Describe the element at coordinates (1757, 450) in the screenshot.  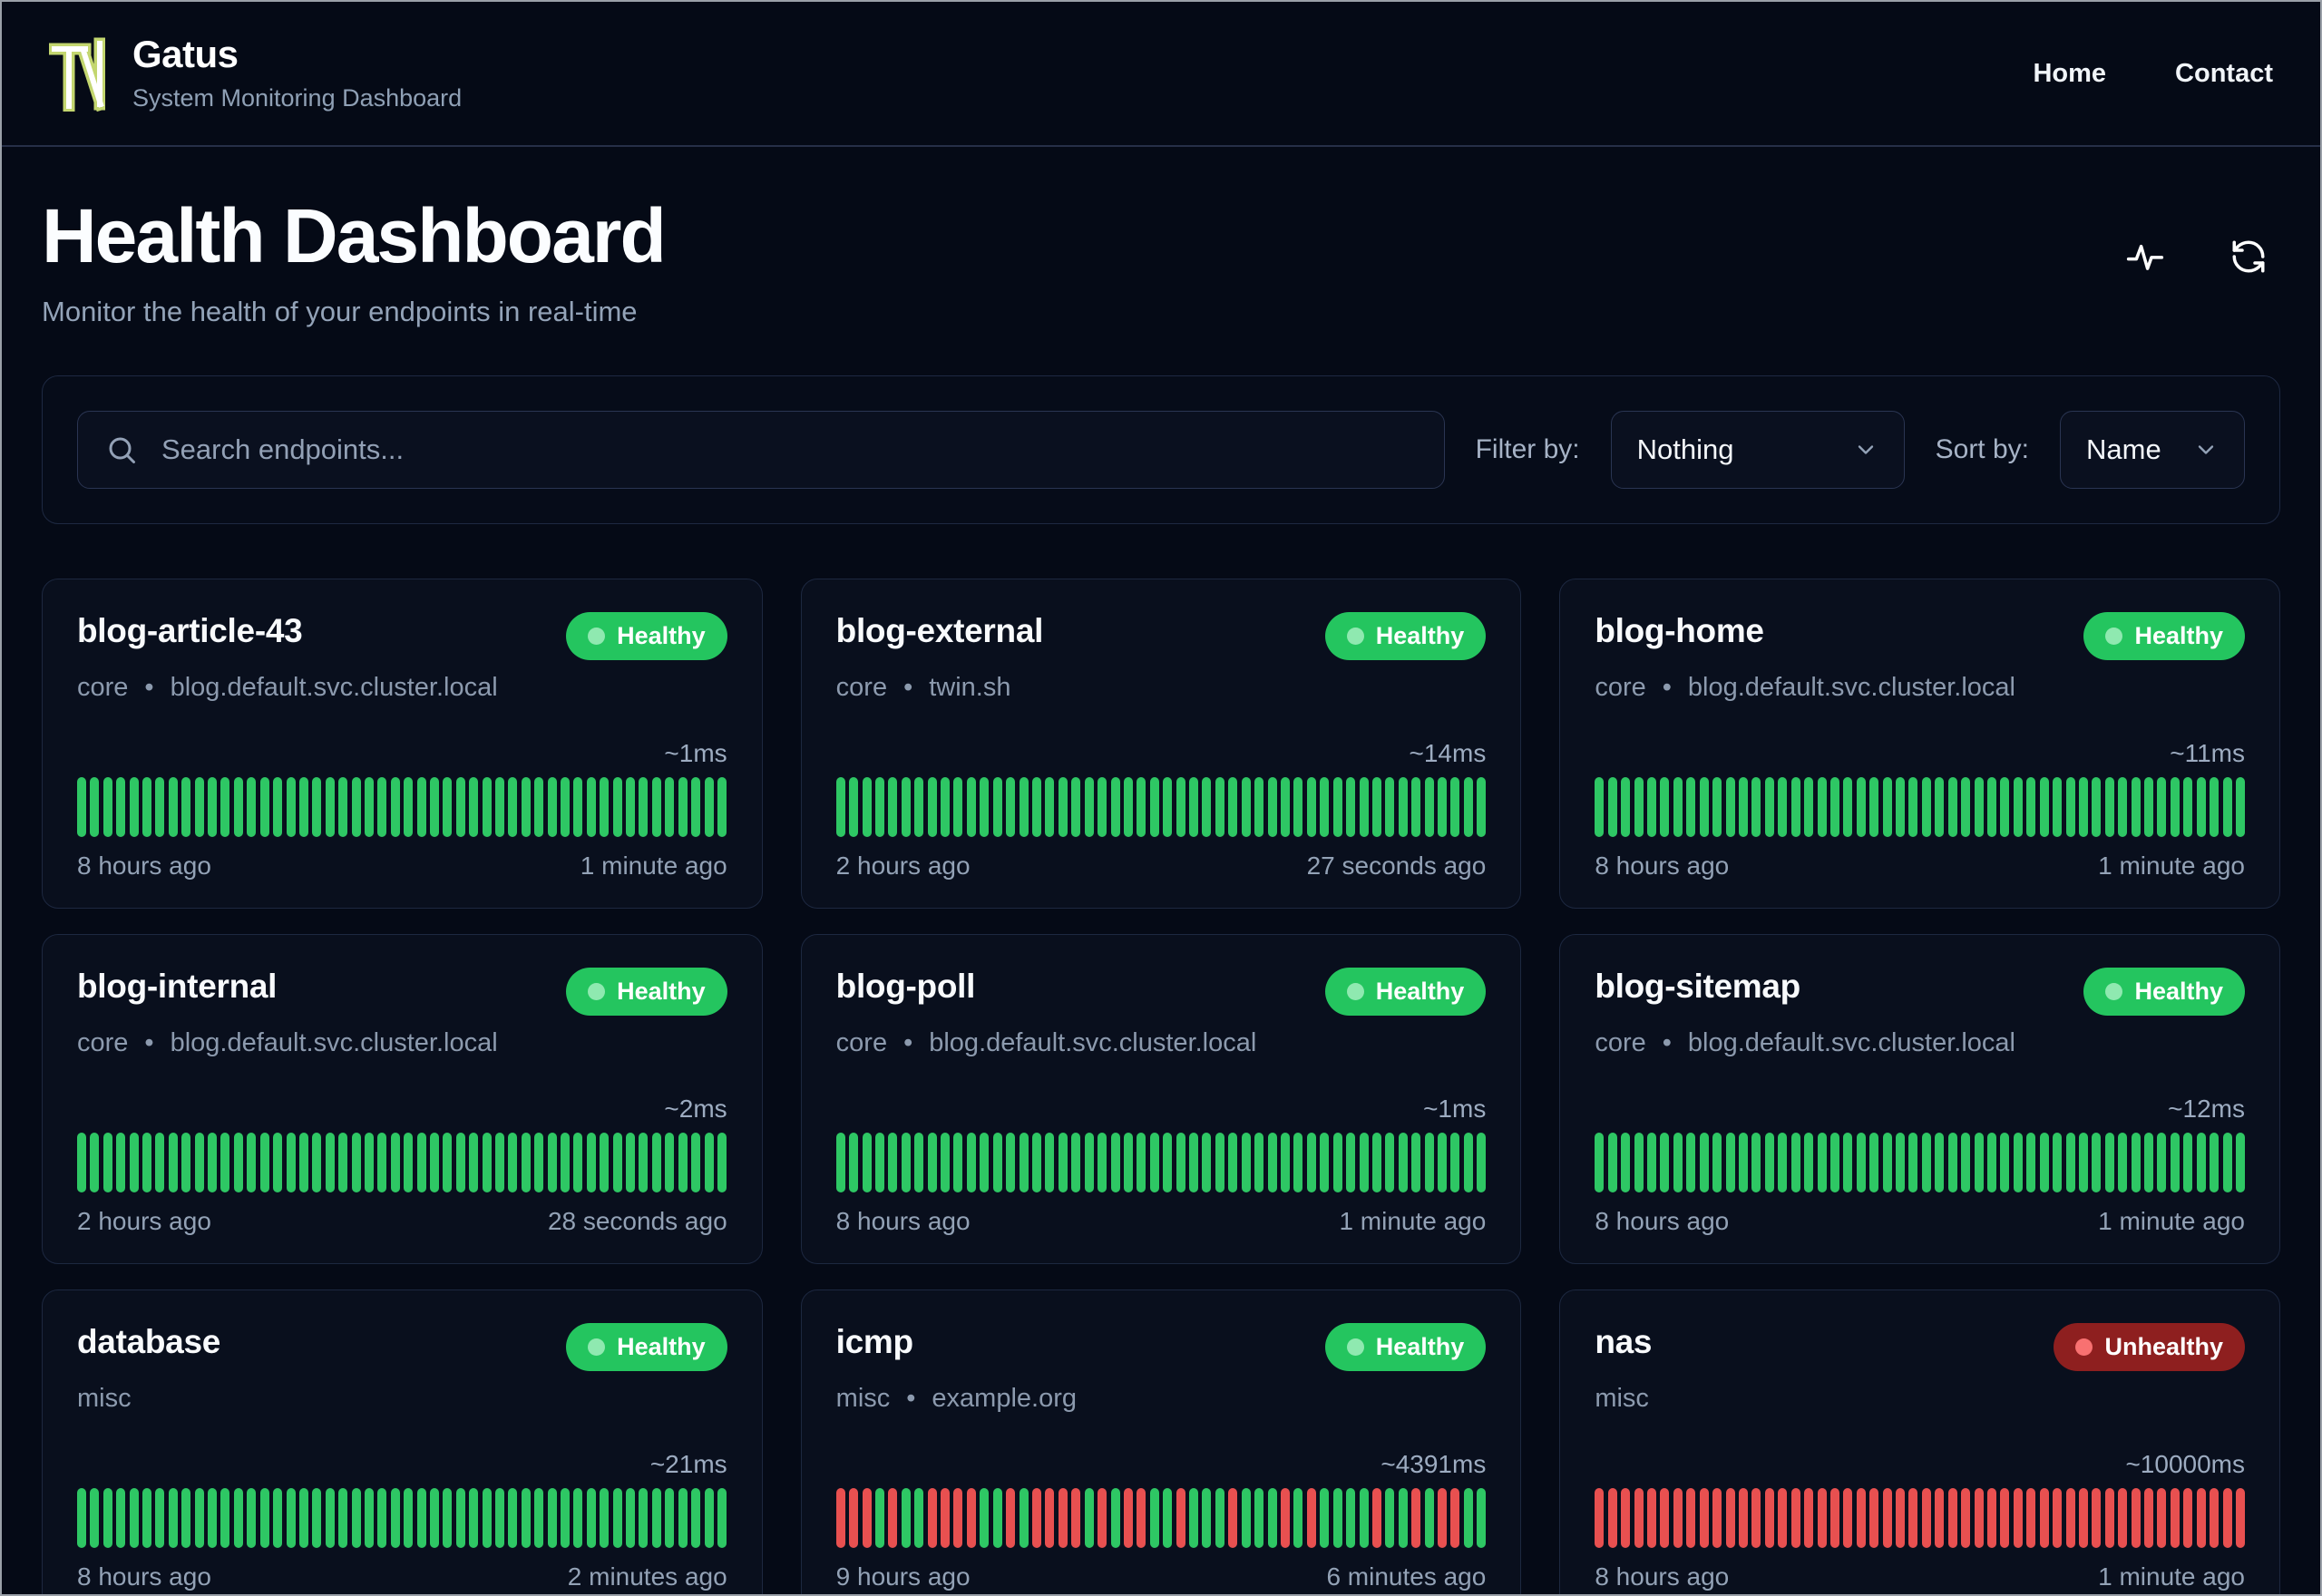
I see `filter-dropdown: Nothing` at that location.